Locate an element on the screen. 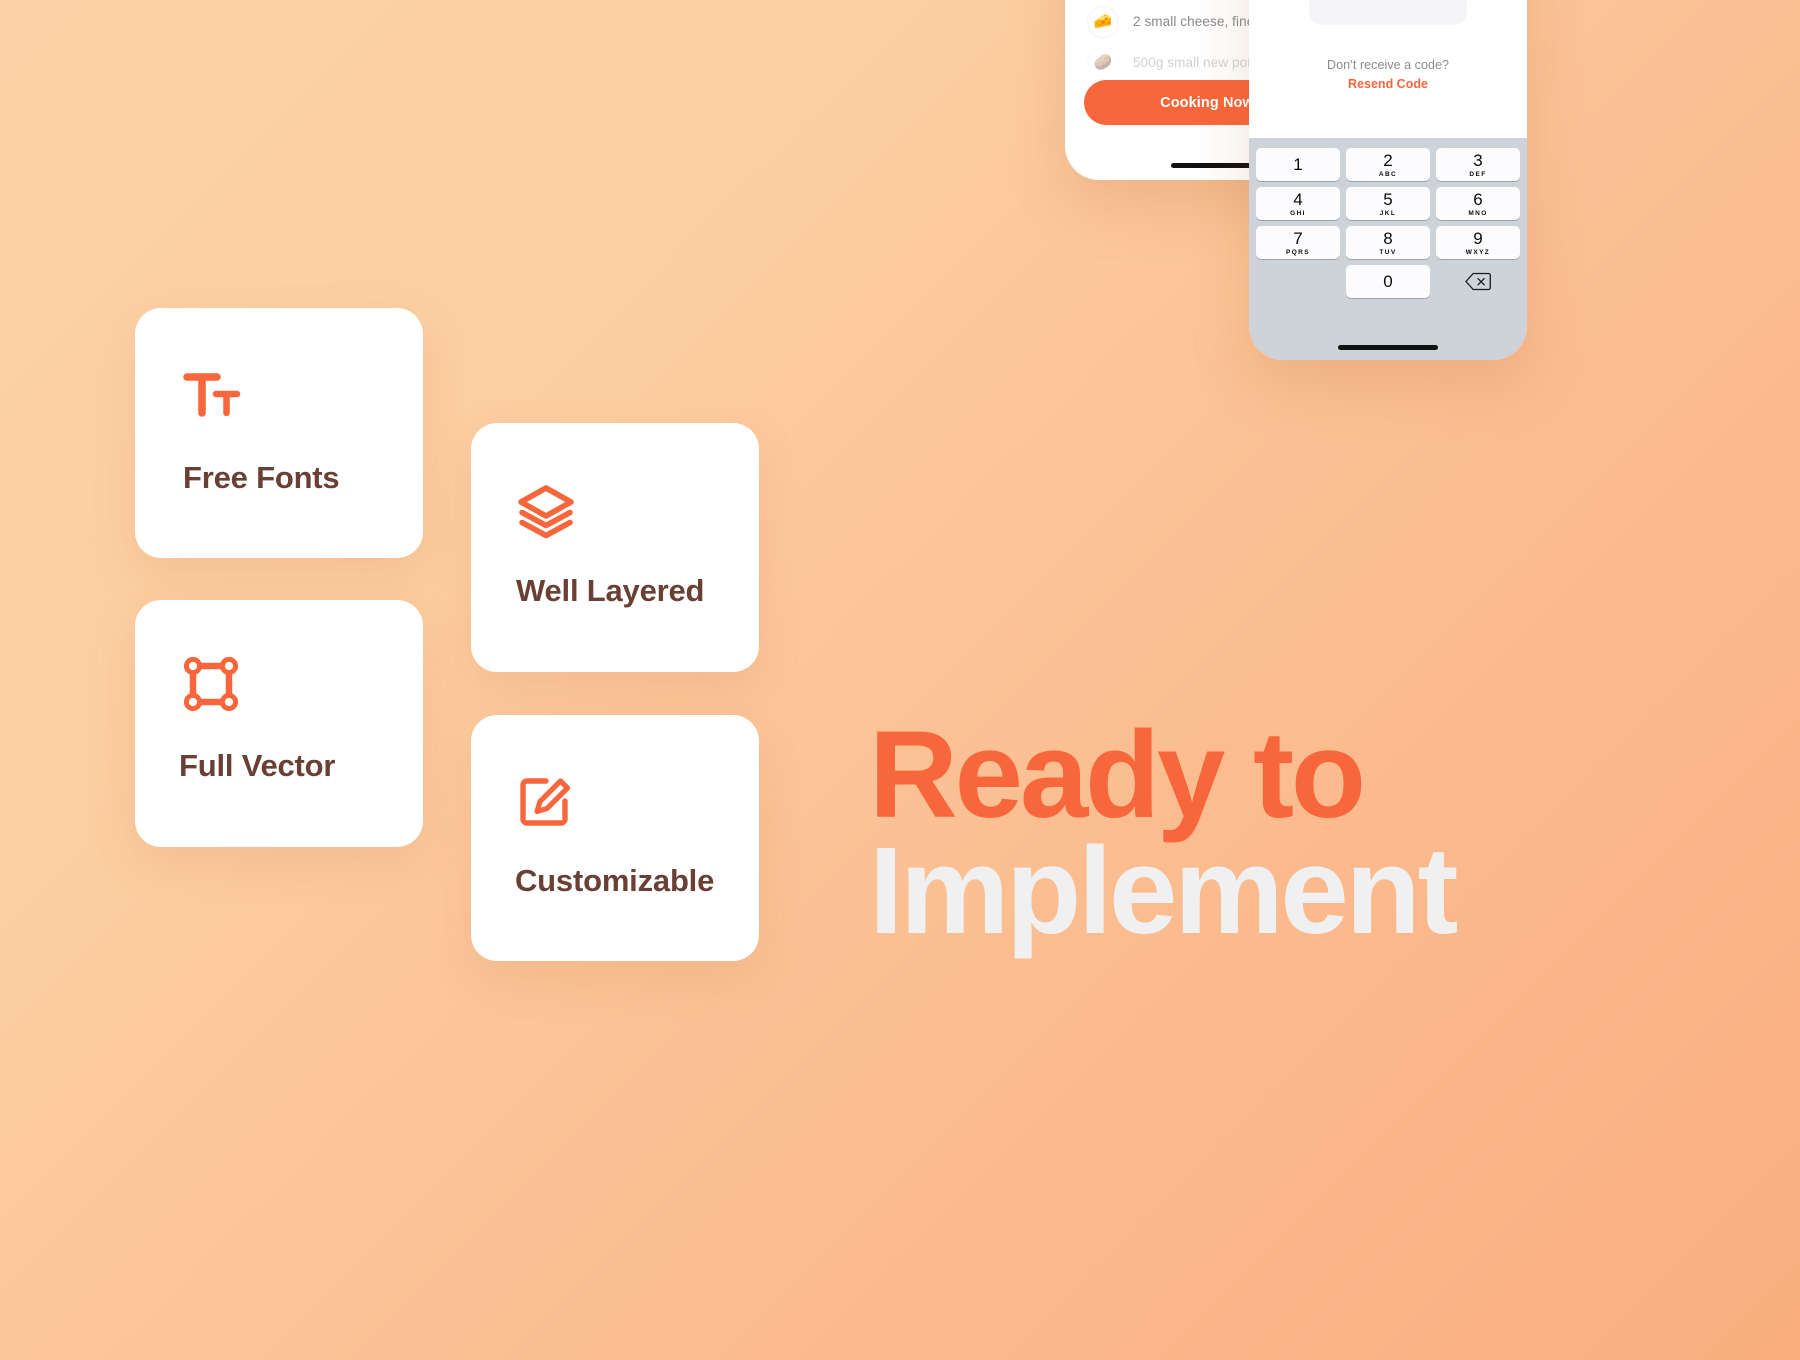 This screenshot has height=1360, width=1800. feature-card-label: Full Vector is located at coordinates (257, 765).